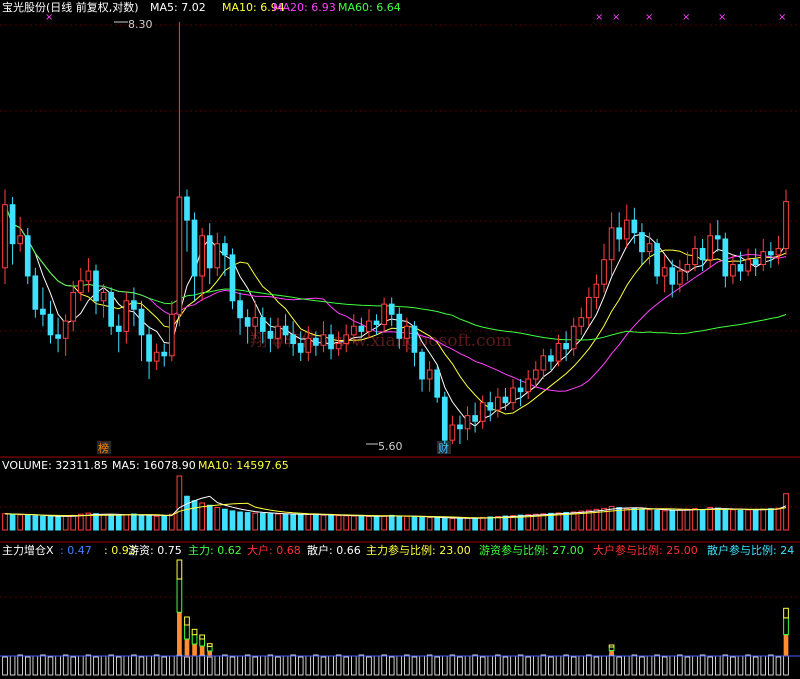  What do you see at coordinates (103, 448) in the screenshot?
I see `tag-bang: 榜` at bounding box center [103, 448].